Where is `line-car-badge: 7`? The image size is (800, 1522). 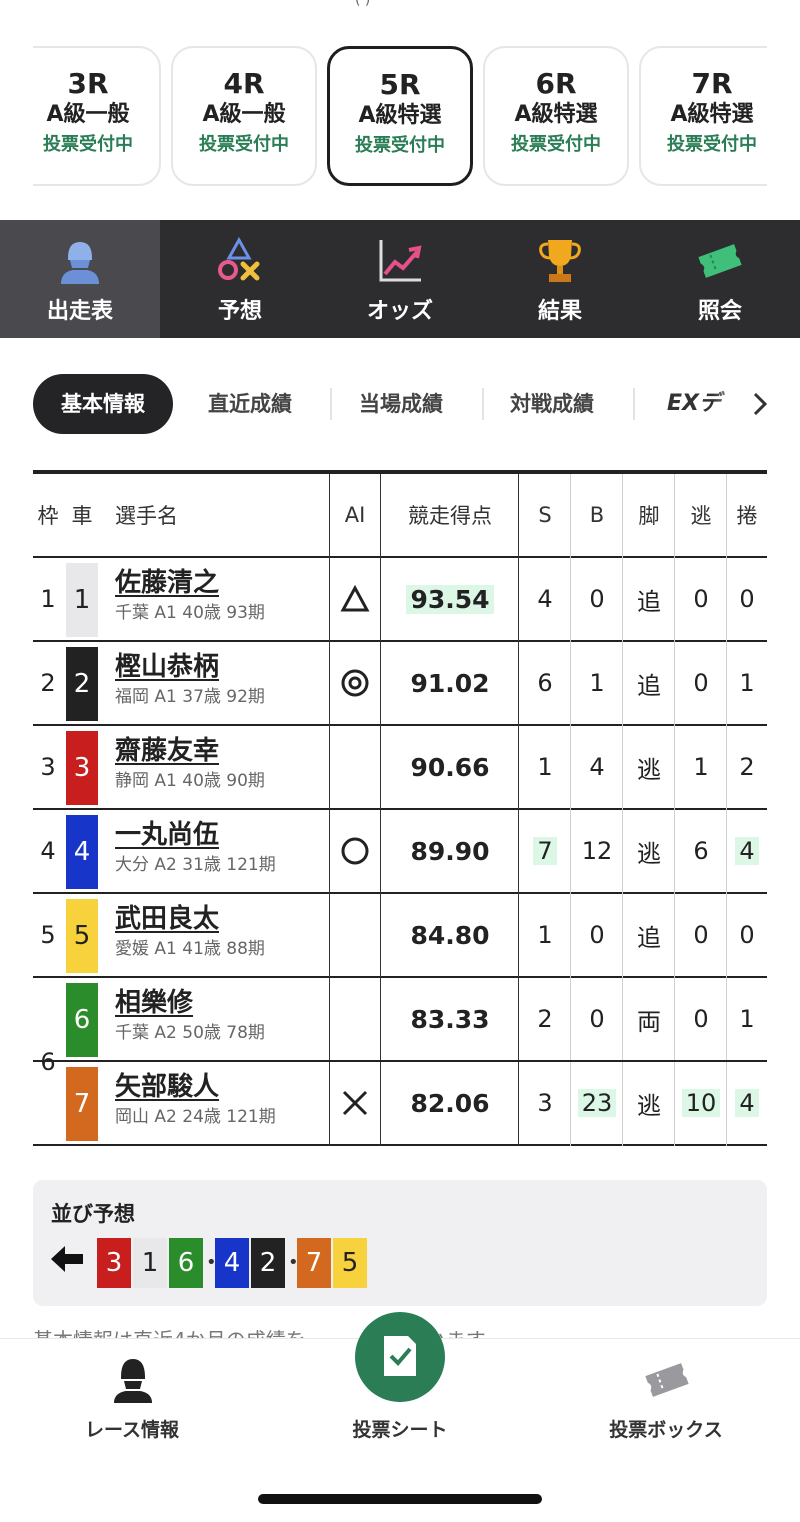 line-car-badge: 7 is located at coordinates (314, 1263).